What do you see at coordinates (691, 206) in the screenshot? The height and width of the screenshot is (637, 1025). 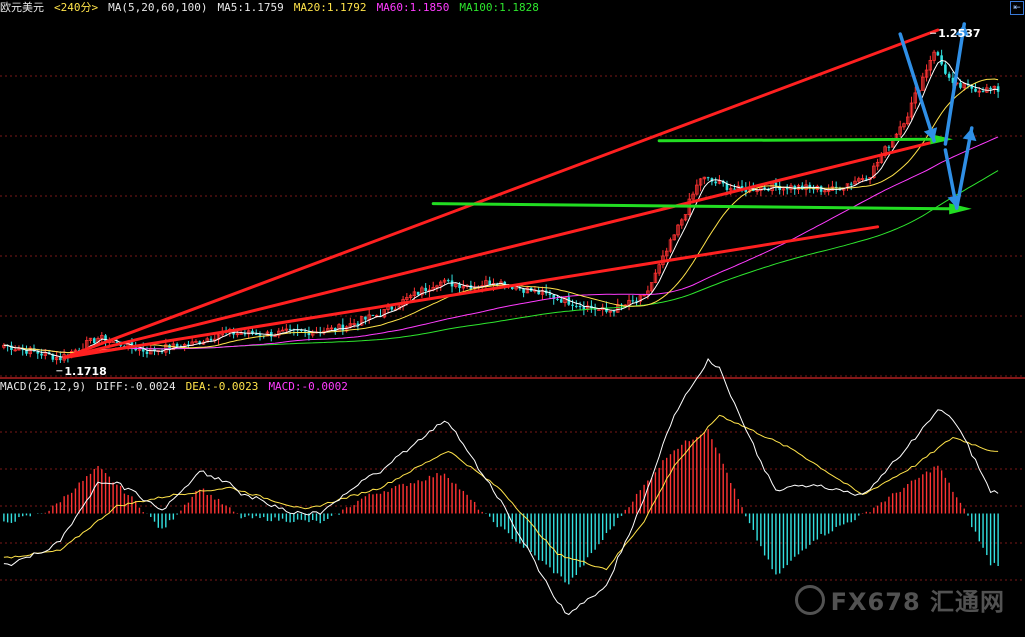 I see `support-level-line` at bounding box center [691, 206].